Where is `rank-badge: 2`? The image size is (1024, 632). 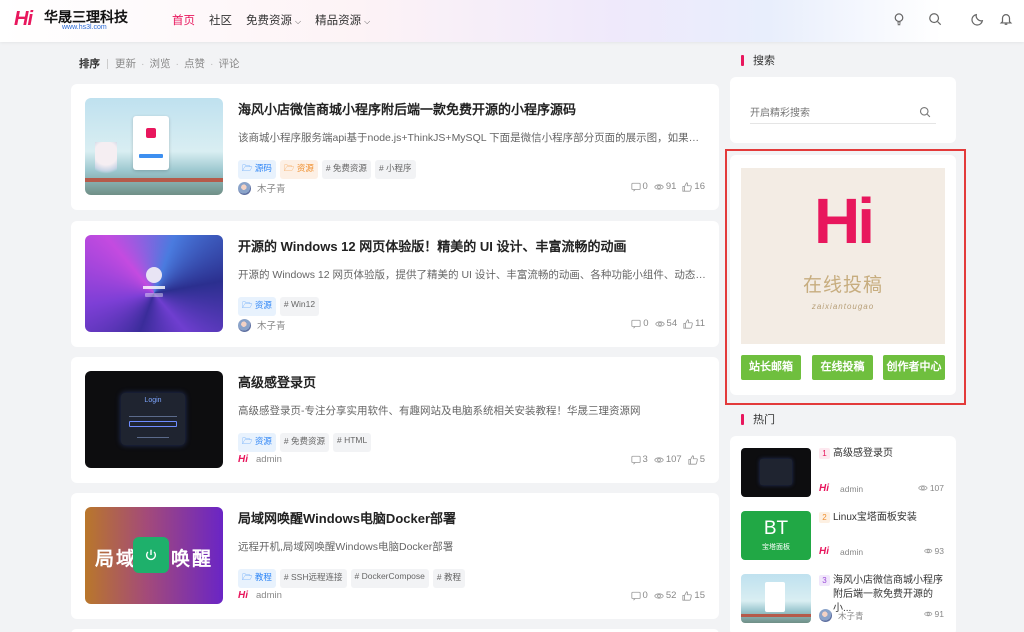
rank-badge: 2 is located at coordinates (824, 517).